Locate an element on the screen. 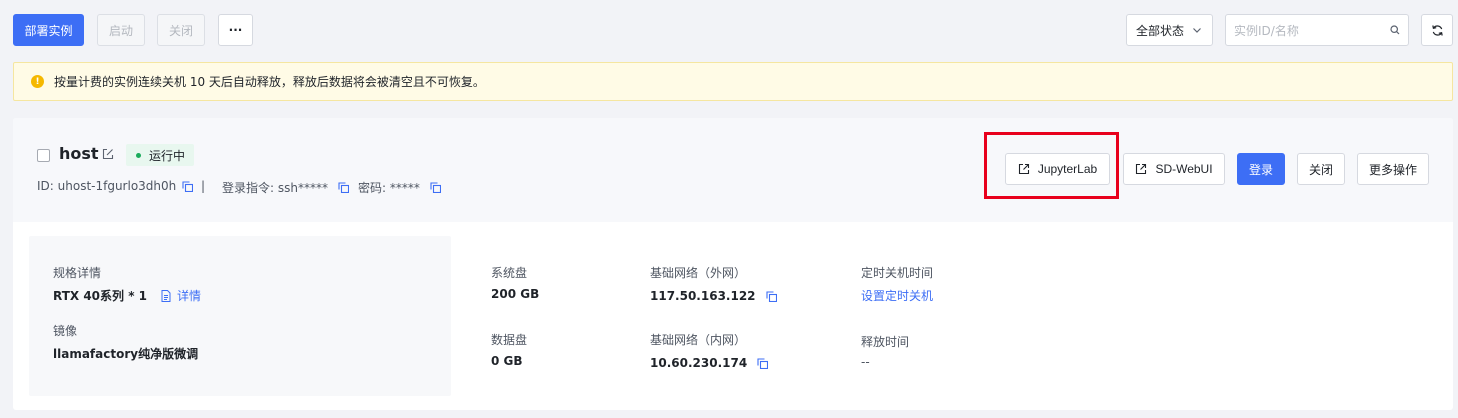 The height and width of the screenshot is (418, 1458). start-button: 启动 is located at coordinates (121, 30).